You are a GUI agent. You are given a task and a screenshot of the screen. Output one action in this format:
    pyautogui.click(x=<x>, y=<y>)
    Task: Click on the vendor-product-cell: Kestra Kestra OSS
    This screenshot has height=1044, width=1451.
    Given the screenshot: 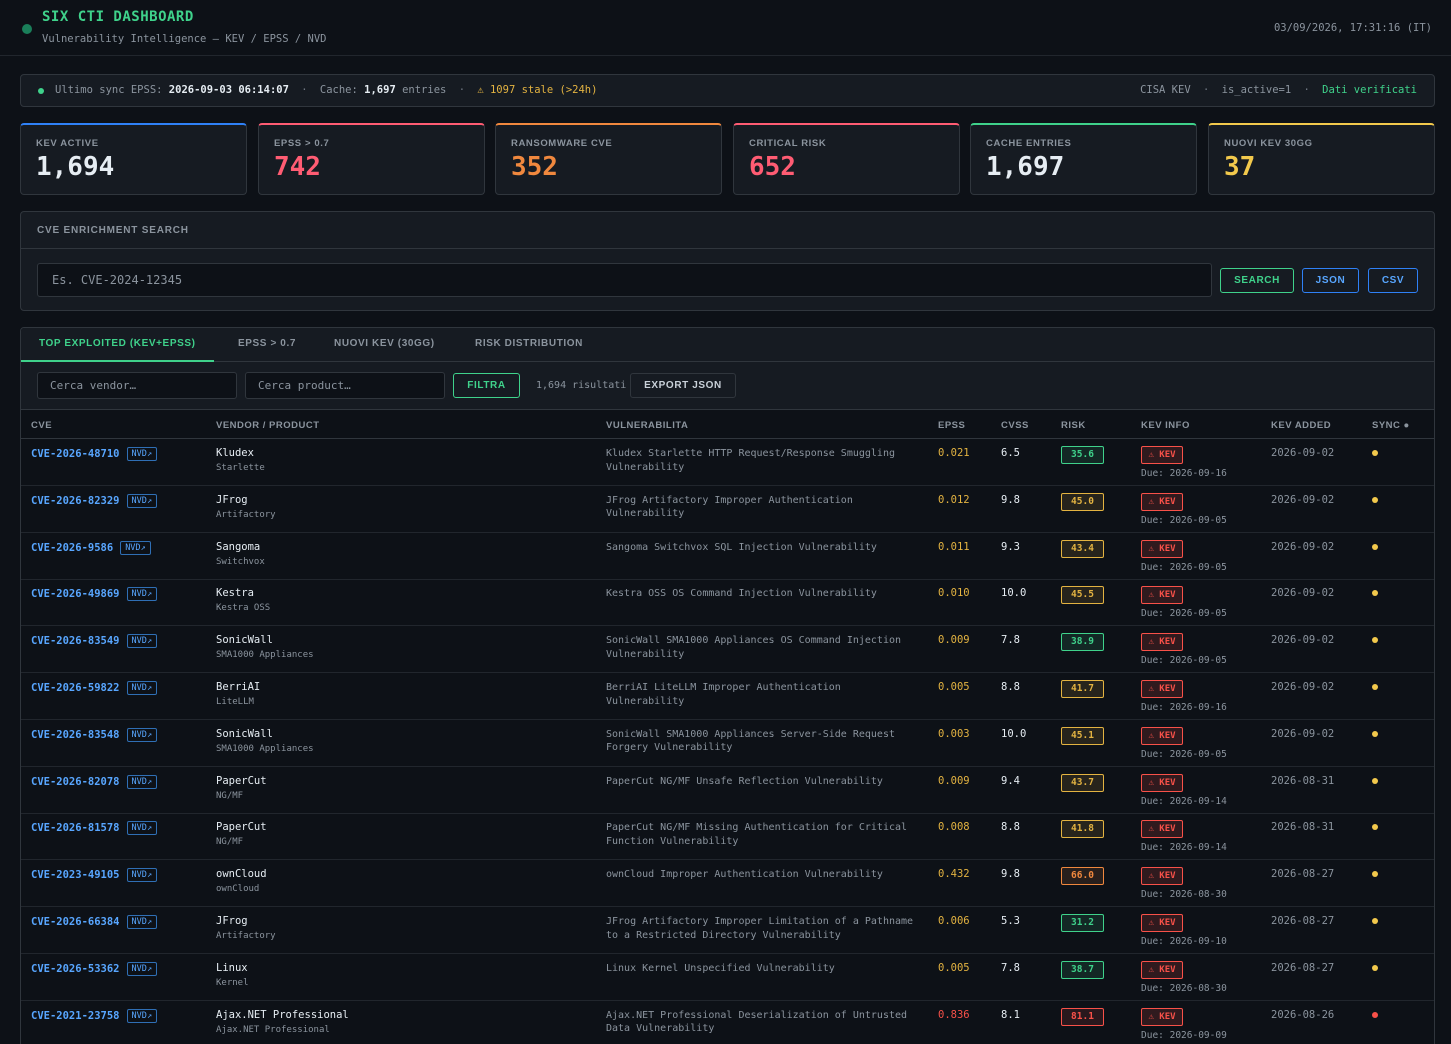 What is the action you would take?
    pyautogui.click(x=243, y=600)
    